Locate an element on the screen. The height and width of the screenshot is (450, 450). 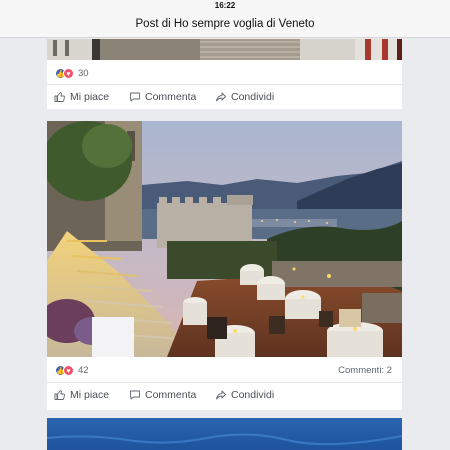
building-photo is located at coordinates (224, 49).